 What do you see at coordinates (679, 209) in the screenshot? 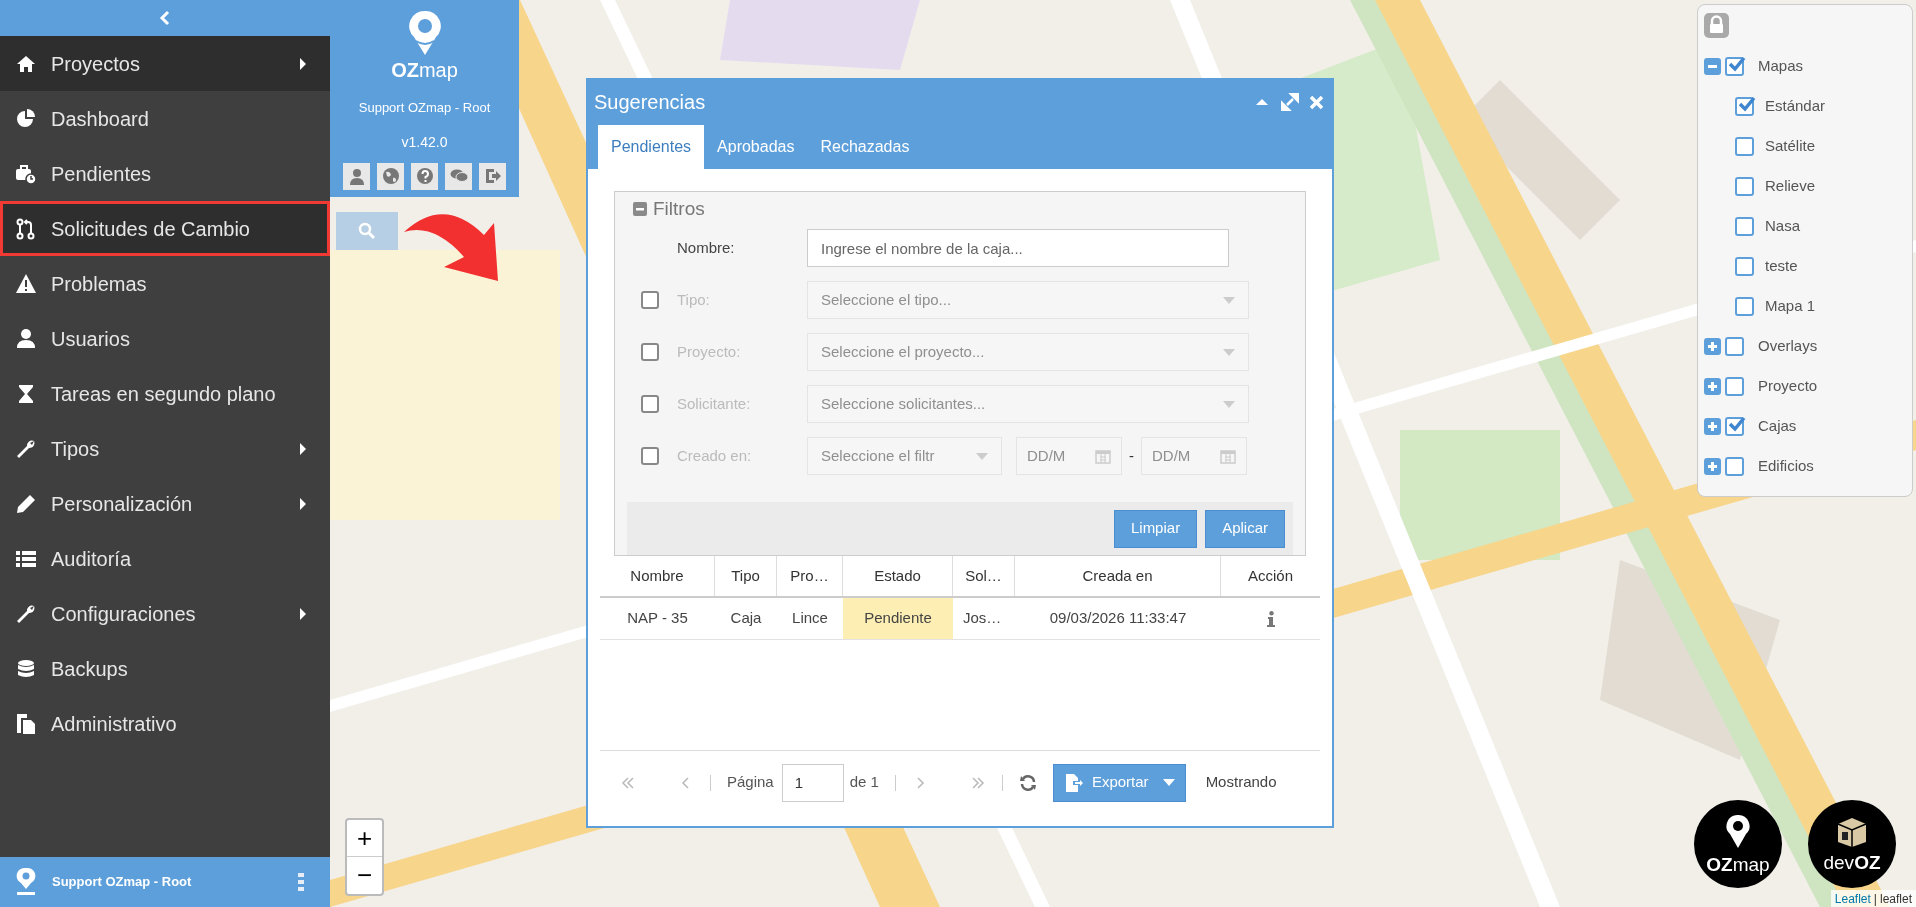
I see `filter-legend: Filtros` at bounding box center [679, 209].